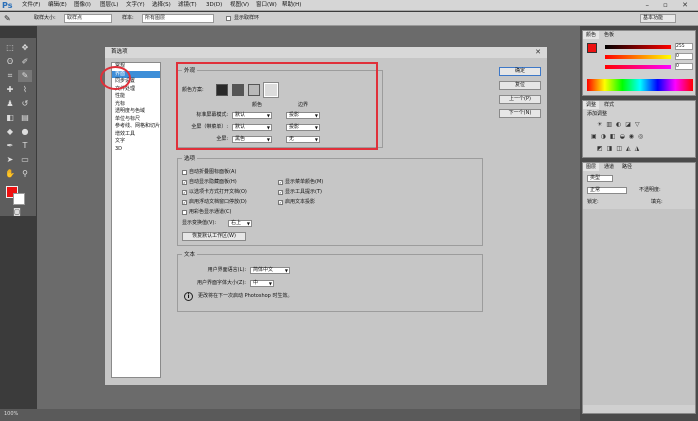 The width and height of the screenshot is (698, 421). Describe the element at coordinates (210, 212) in the screenshot. I see `color-channels-label: 用彩色显示通道(C)` at that location.